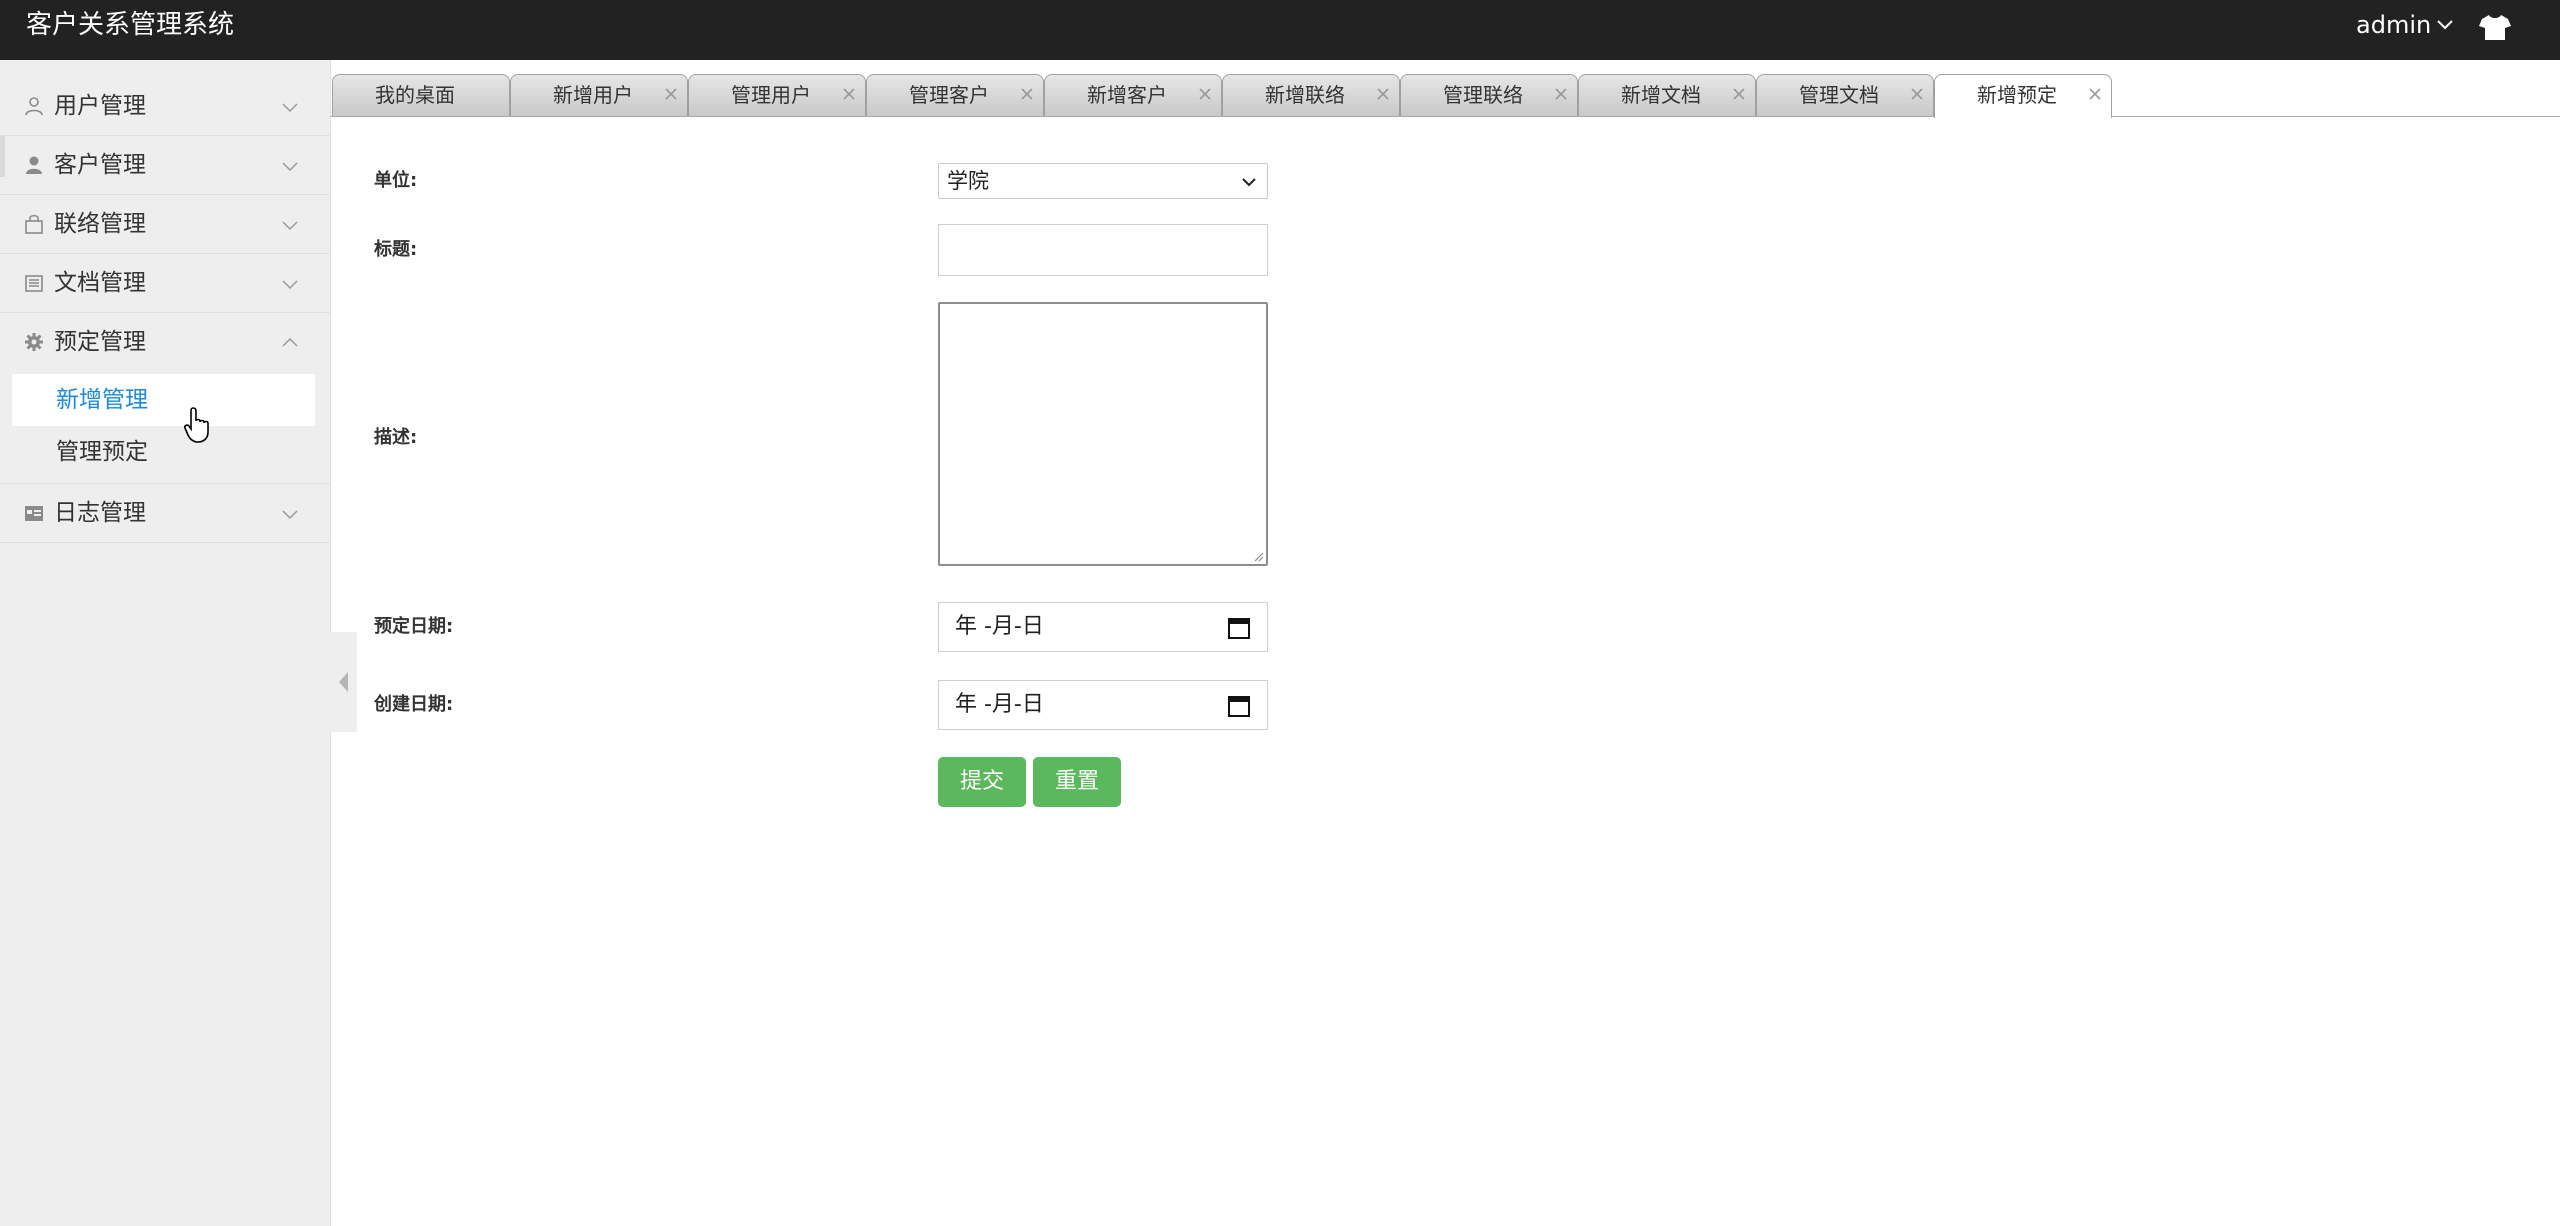 The image size is (2560, 1226). I want to click on unit-label: 单位:, so click(396, 180).